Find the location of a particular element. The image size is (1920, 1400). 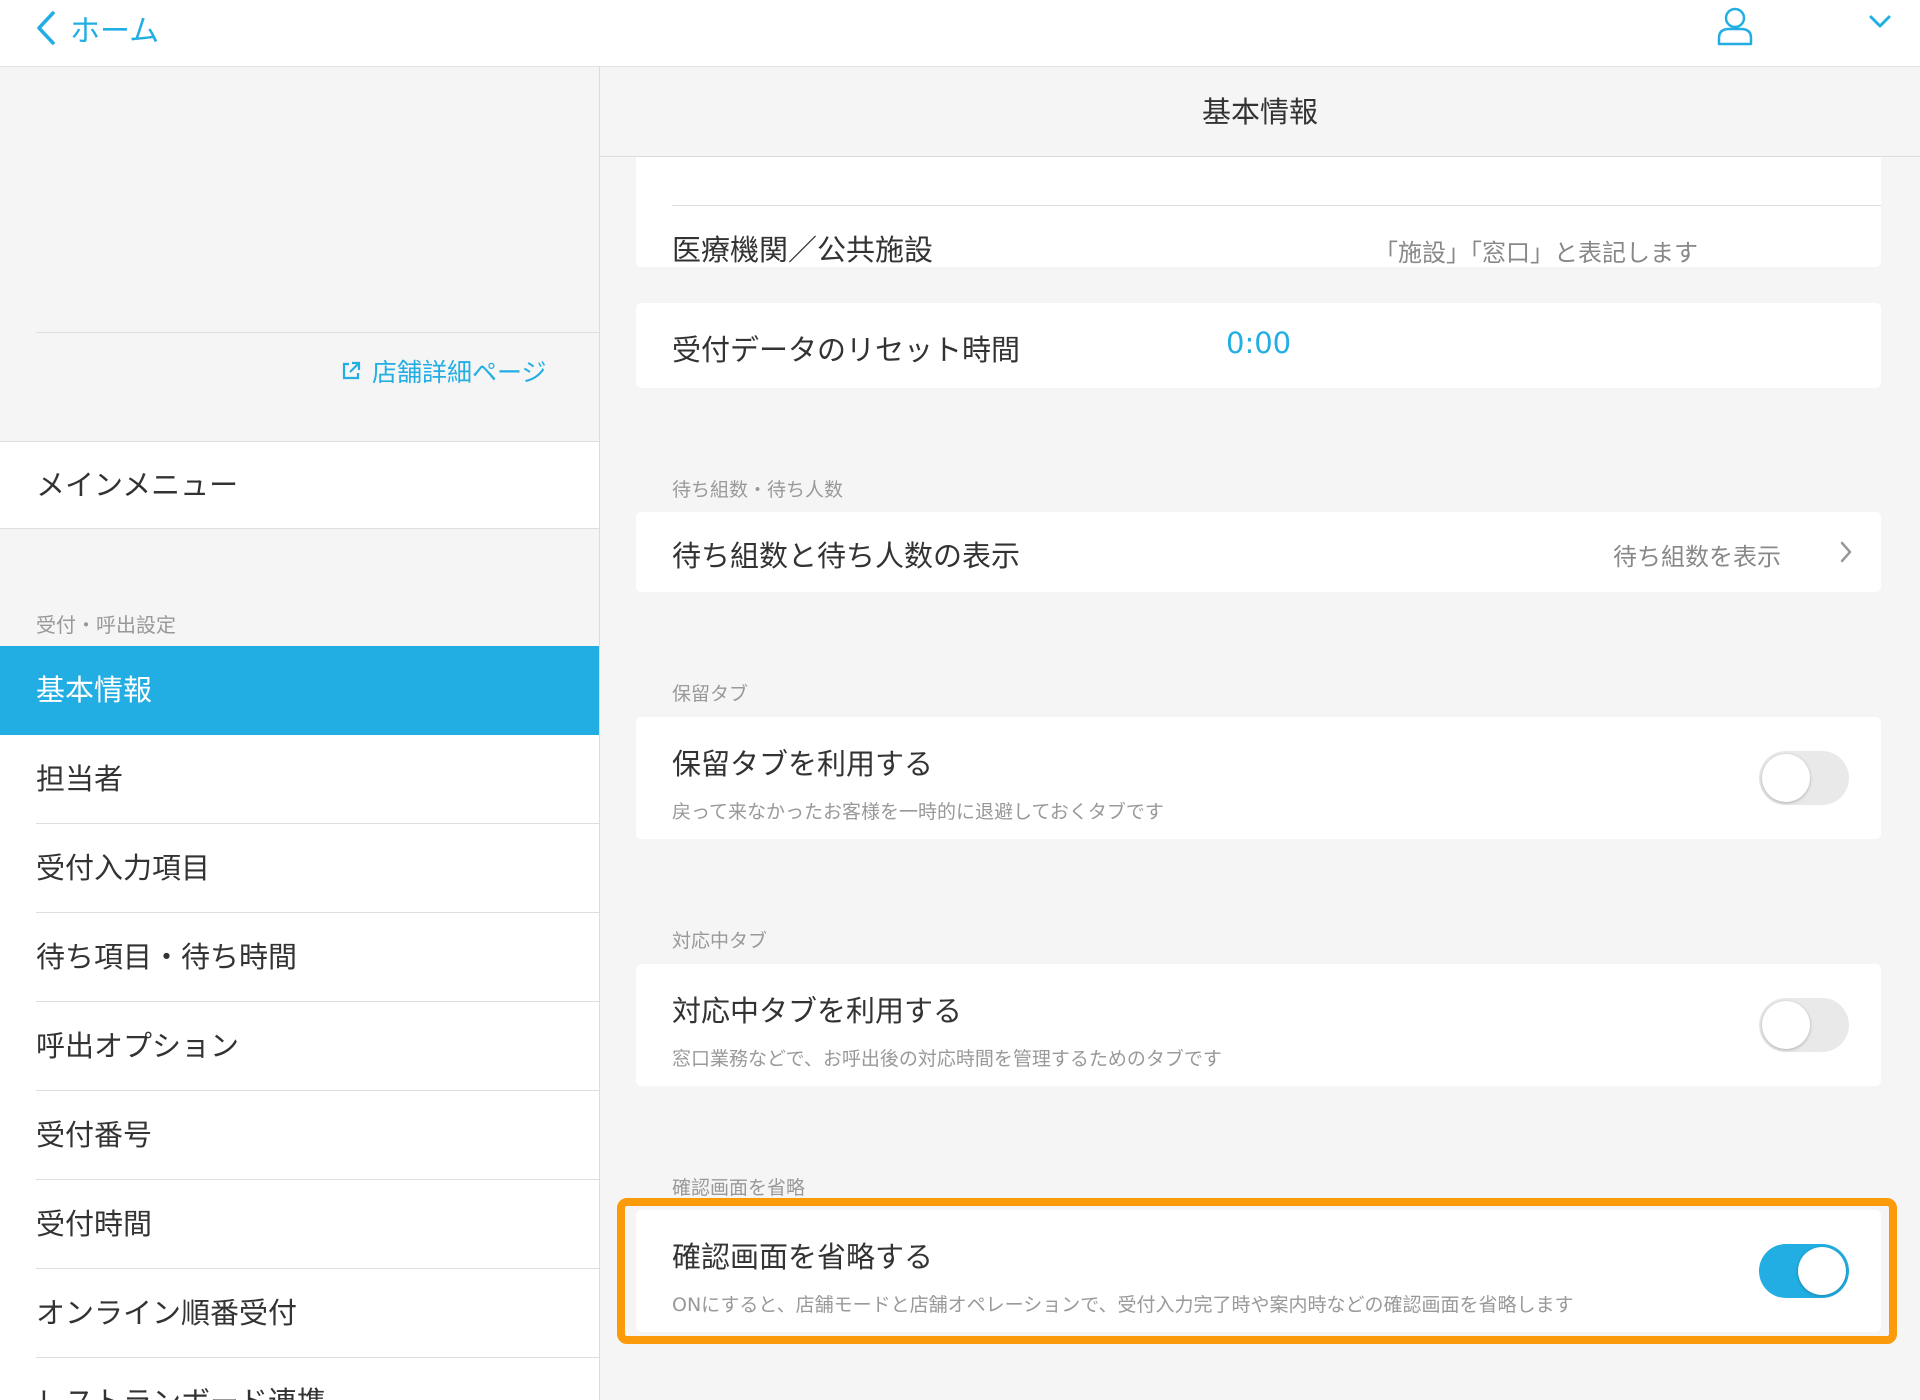

store-detail-label: 店舗詳細ページ is located at coordinates (459, 372).